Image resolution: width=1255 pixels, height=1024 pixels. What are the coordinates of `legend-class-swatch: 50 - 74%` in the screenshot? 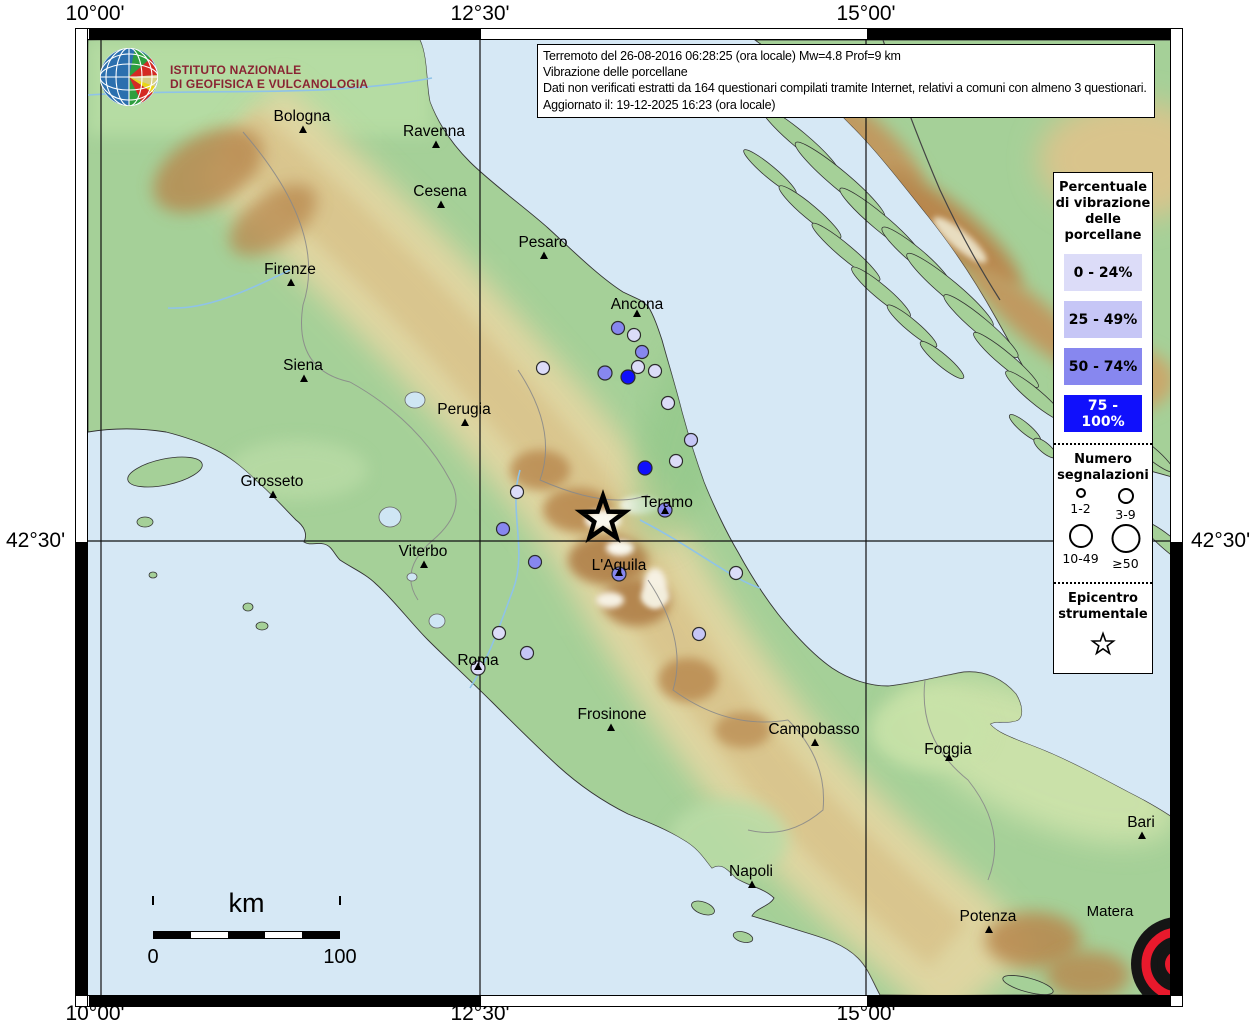 It's located at (1103, 366).